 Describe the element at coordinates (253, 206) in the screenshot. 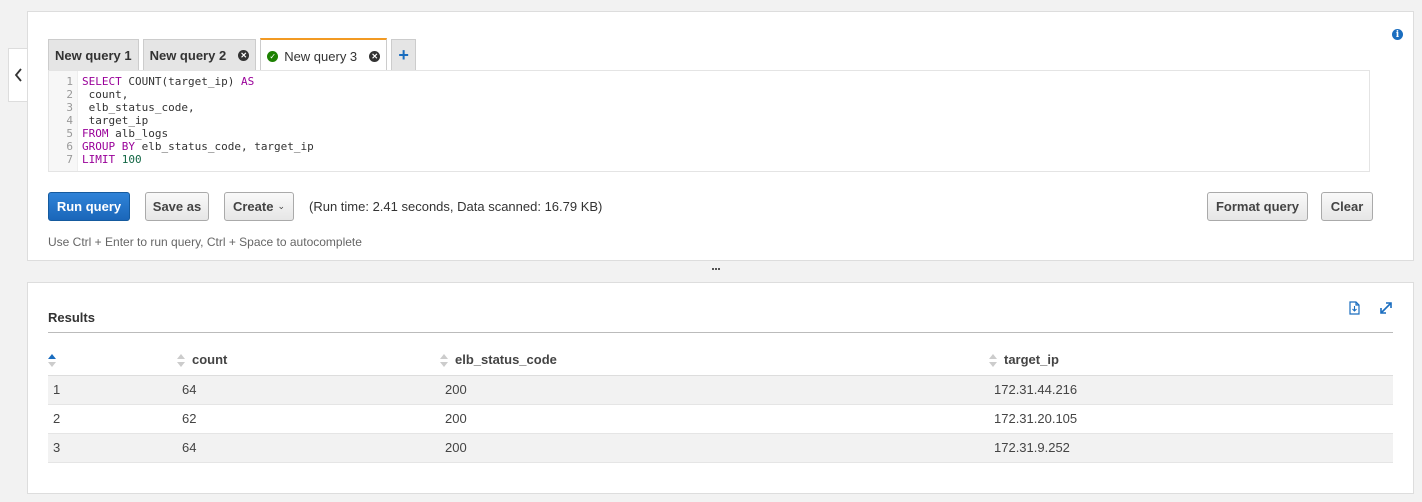

I see `create-label: Create` at that location.